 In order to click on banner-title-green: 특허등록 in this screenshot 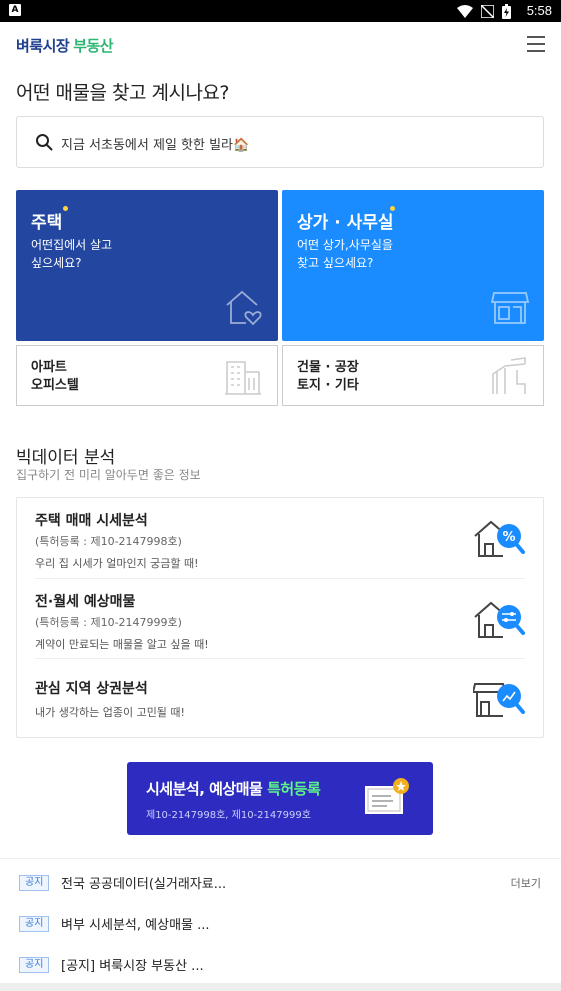, I will do `click(294, 789)`.